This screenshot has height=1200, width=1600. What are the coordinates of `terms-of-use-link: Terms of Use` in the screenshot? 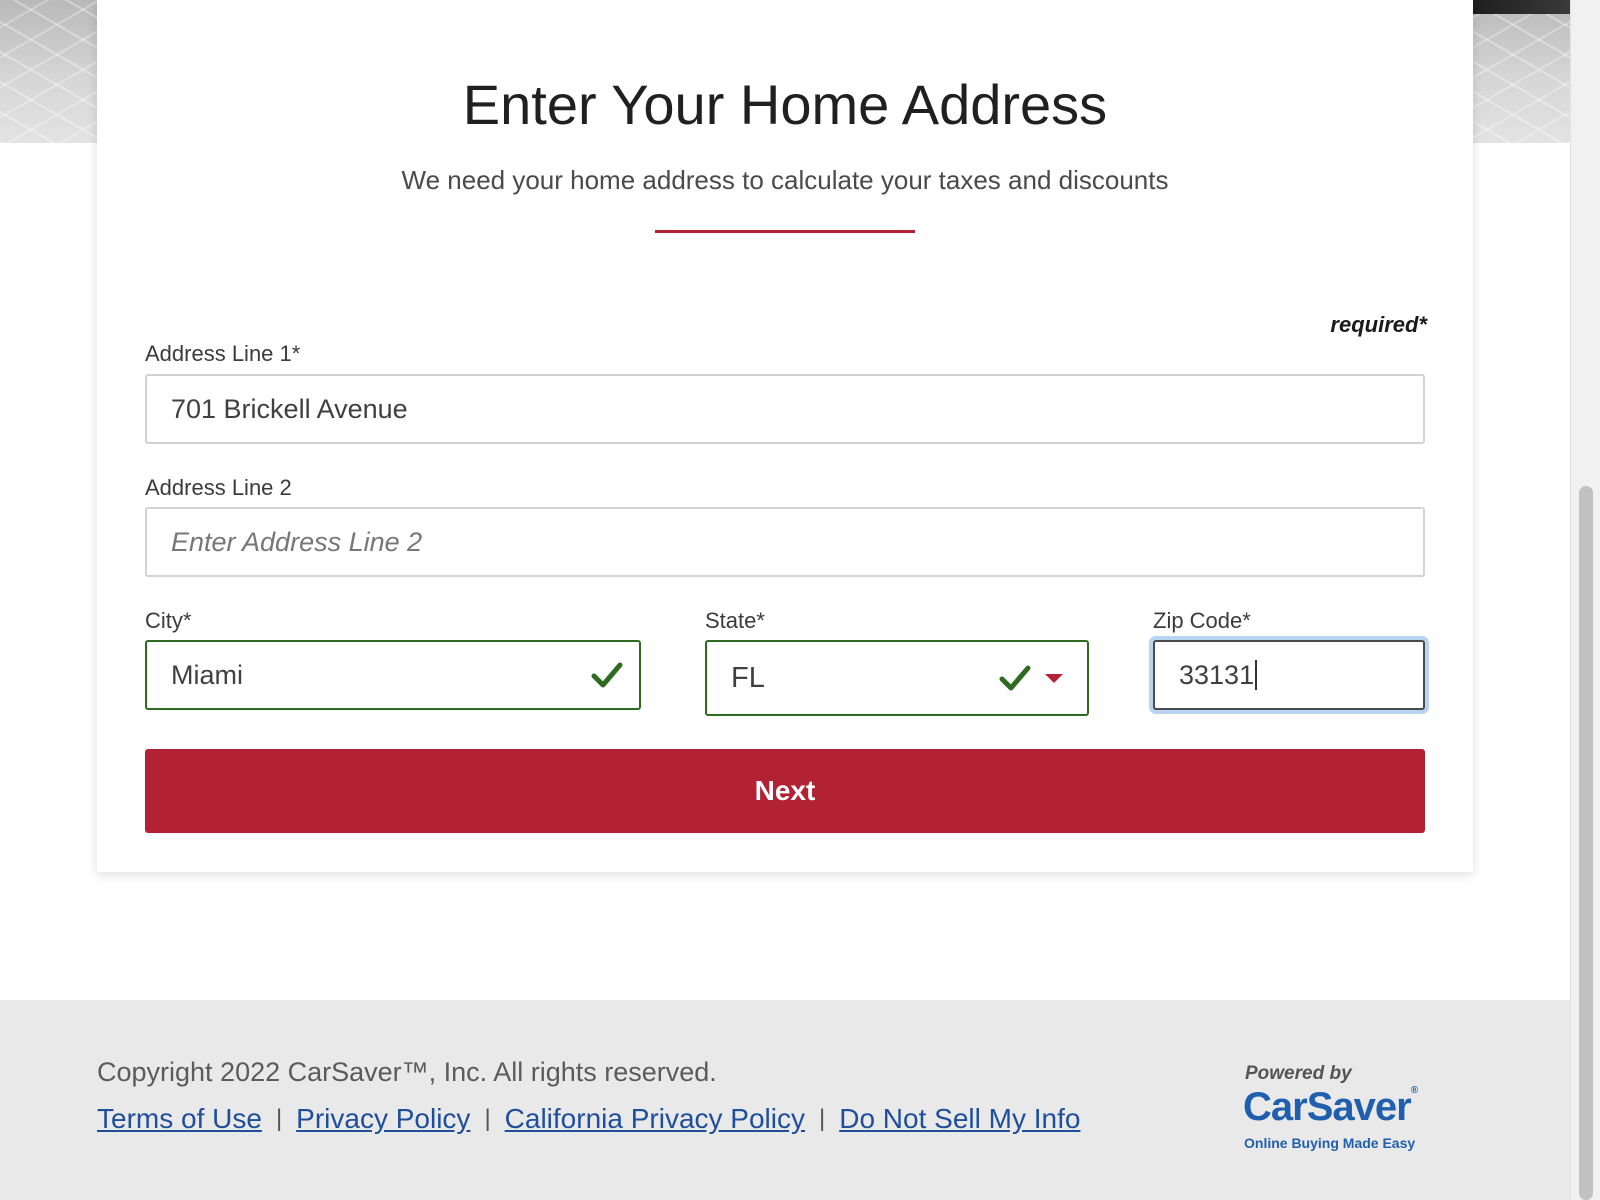 It's located at (179, 1119).